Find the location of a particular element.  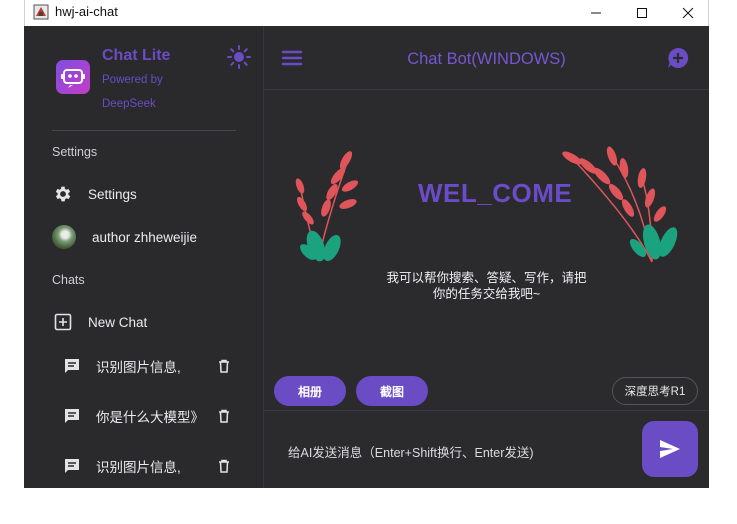

settings-section-label: Settings is located at coordinates (75, 152).